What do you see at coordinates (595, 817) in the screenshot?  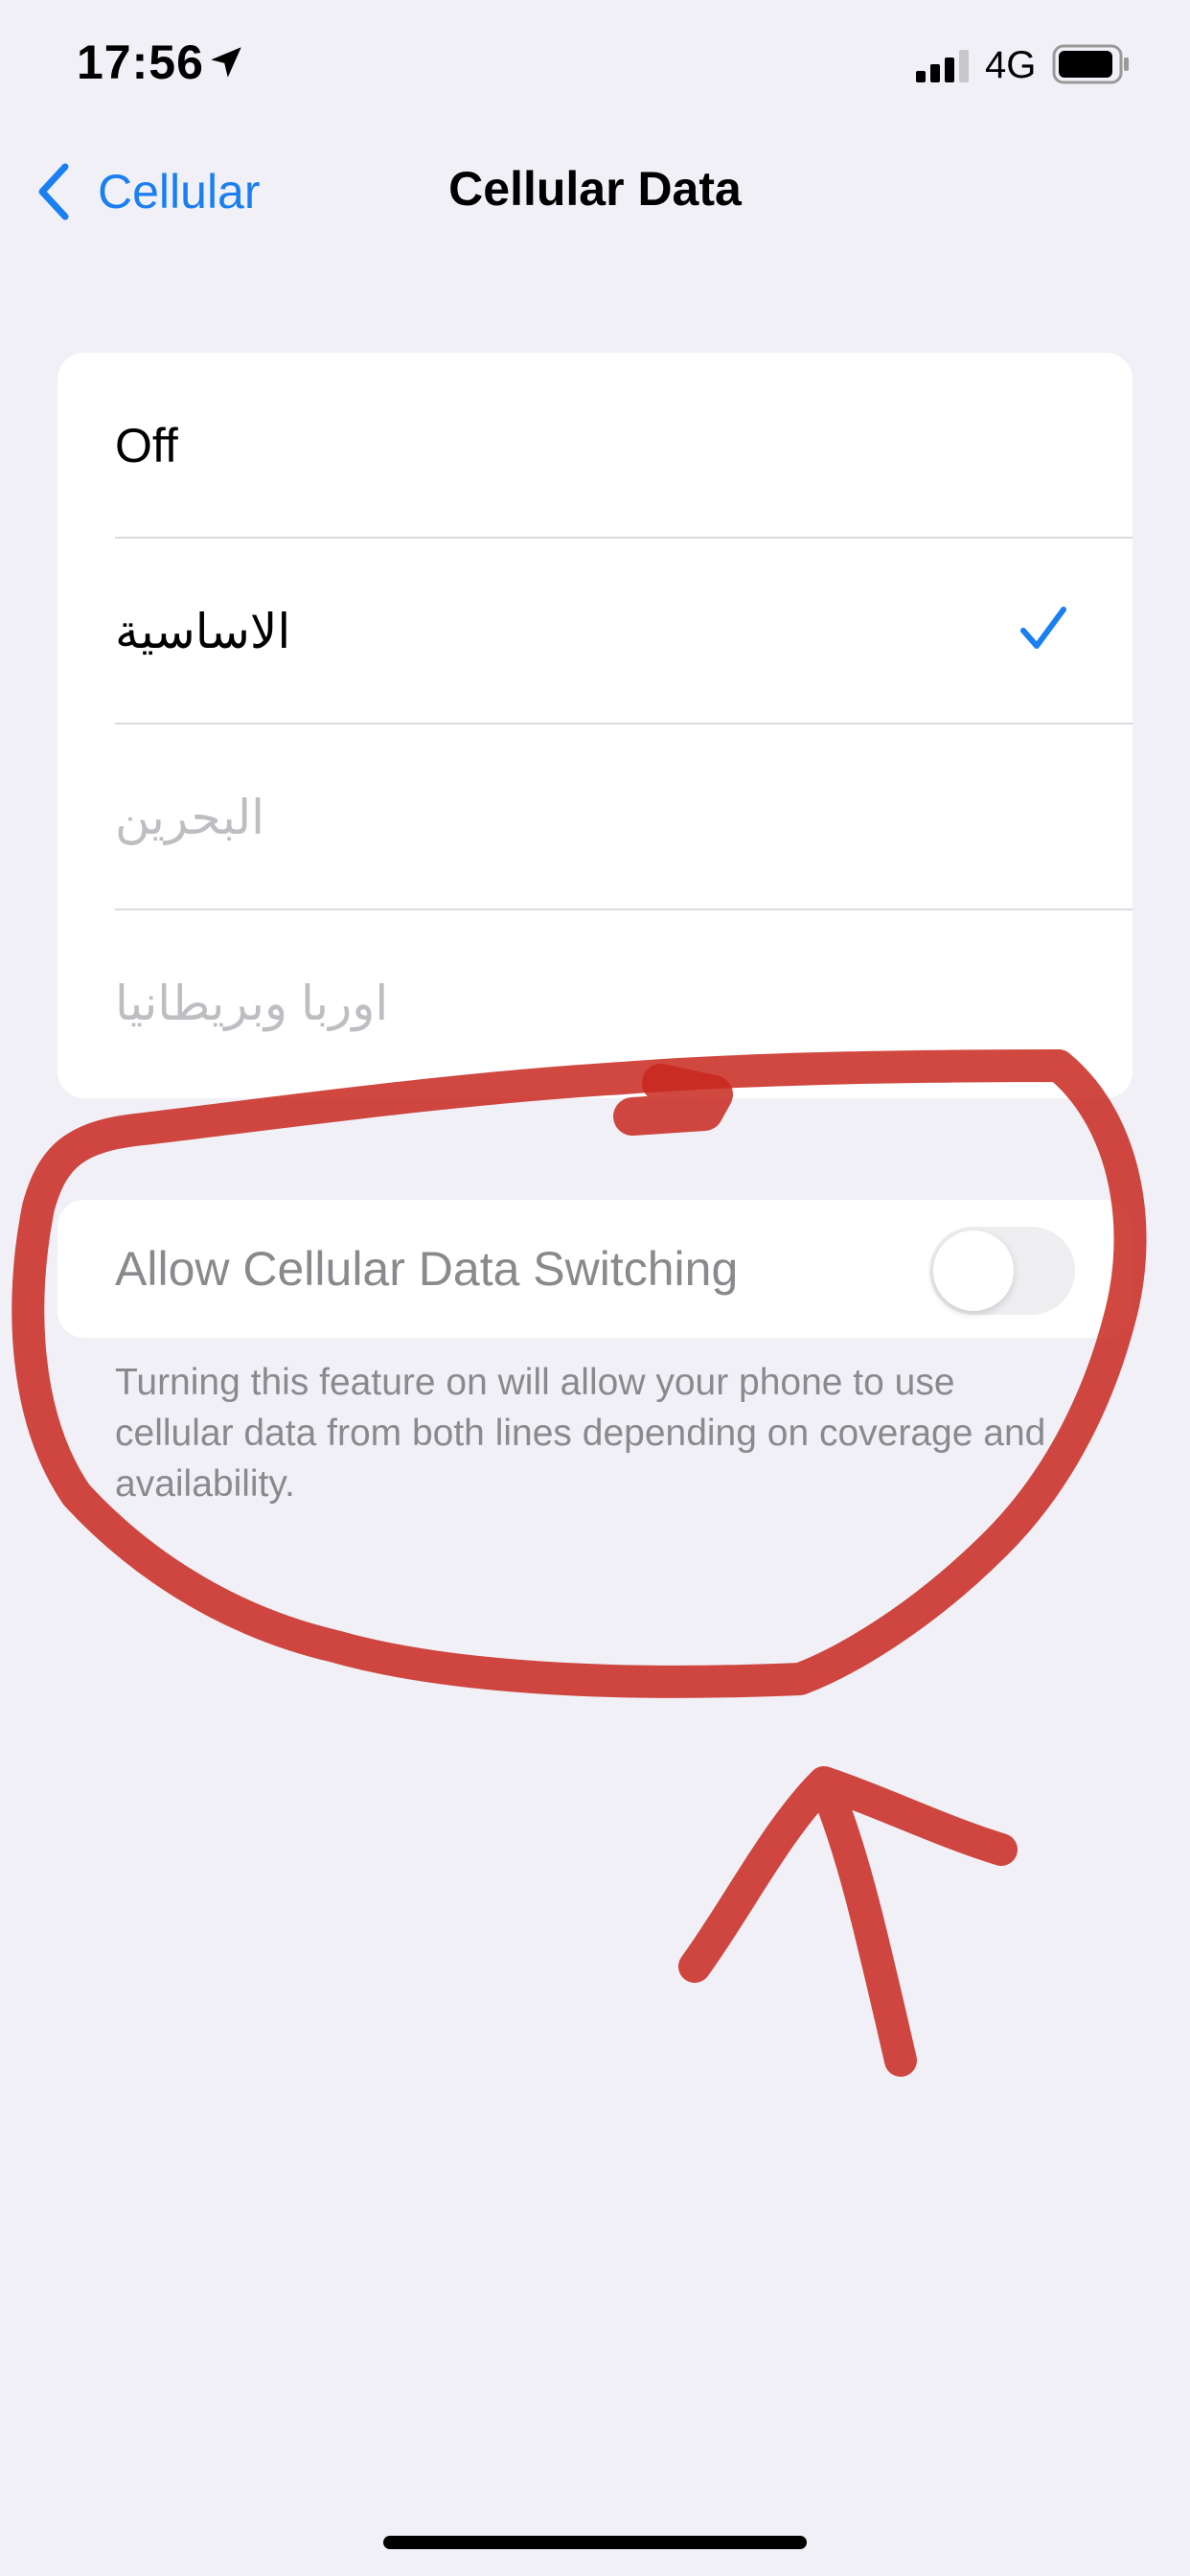 I see `option-bahrain-line: البحرين` at bounding box center [595, 817].